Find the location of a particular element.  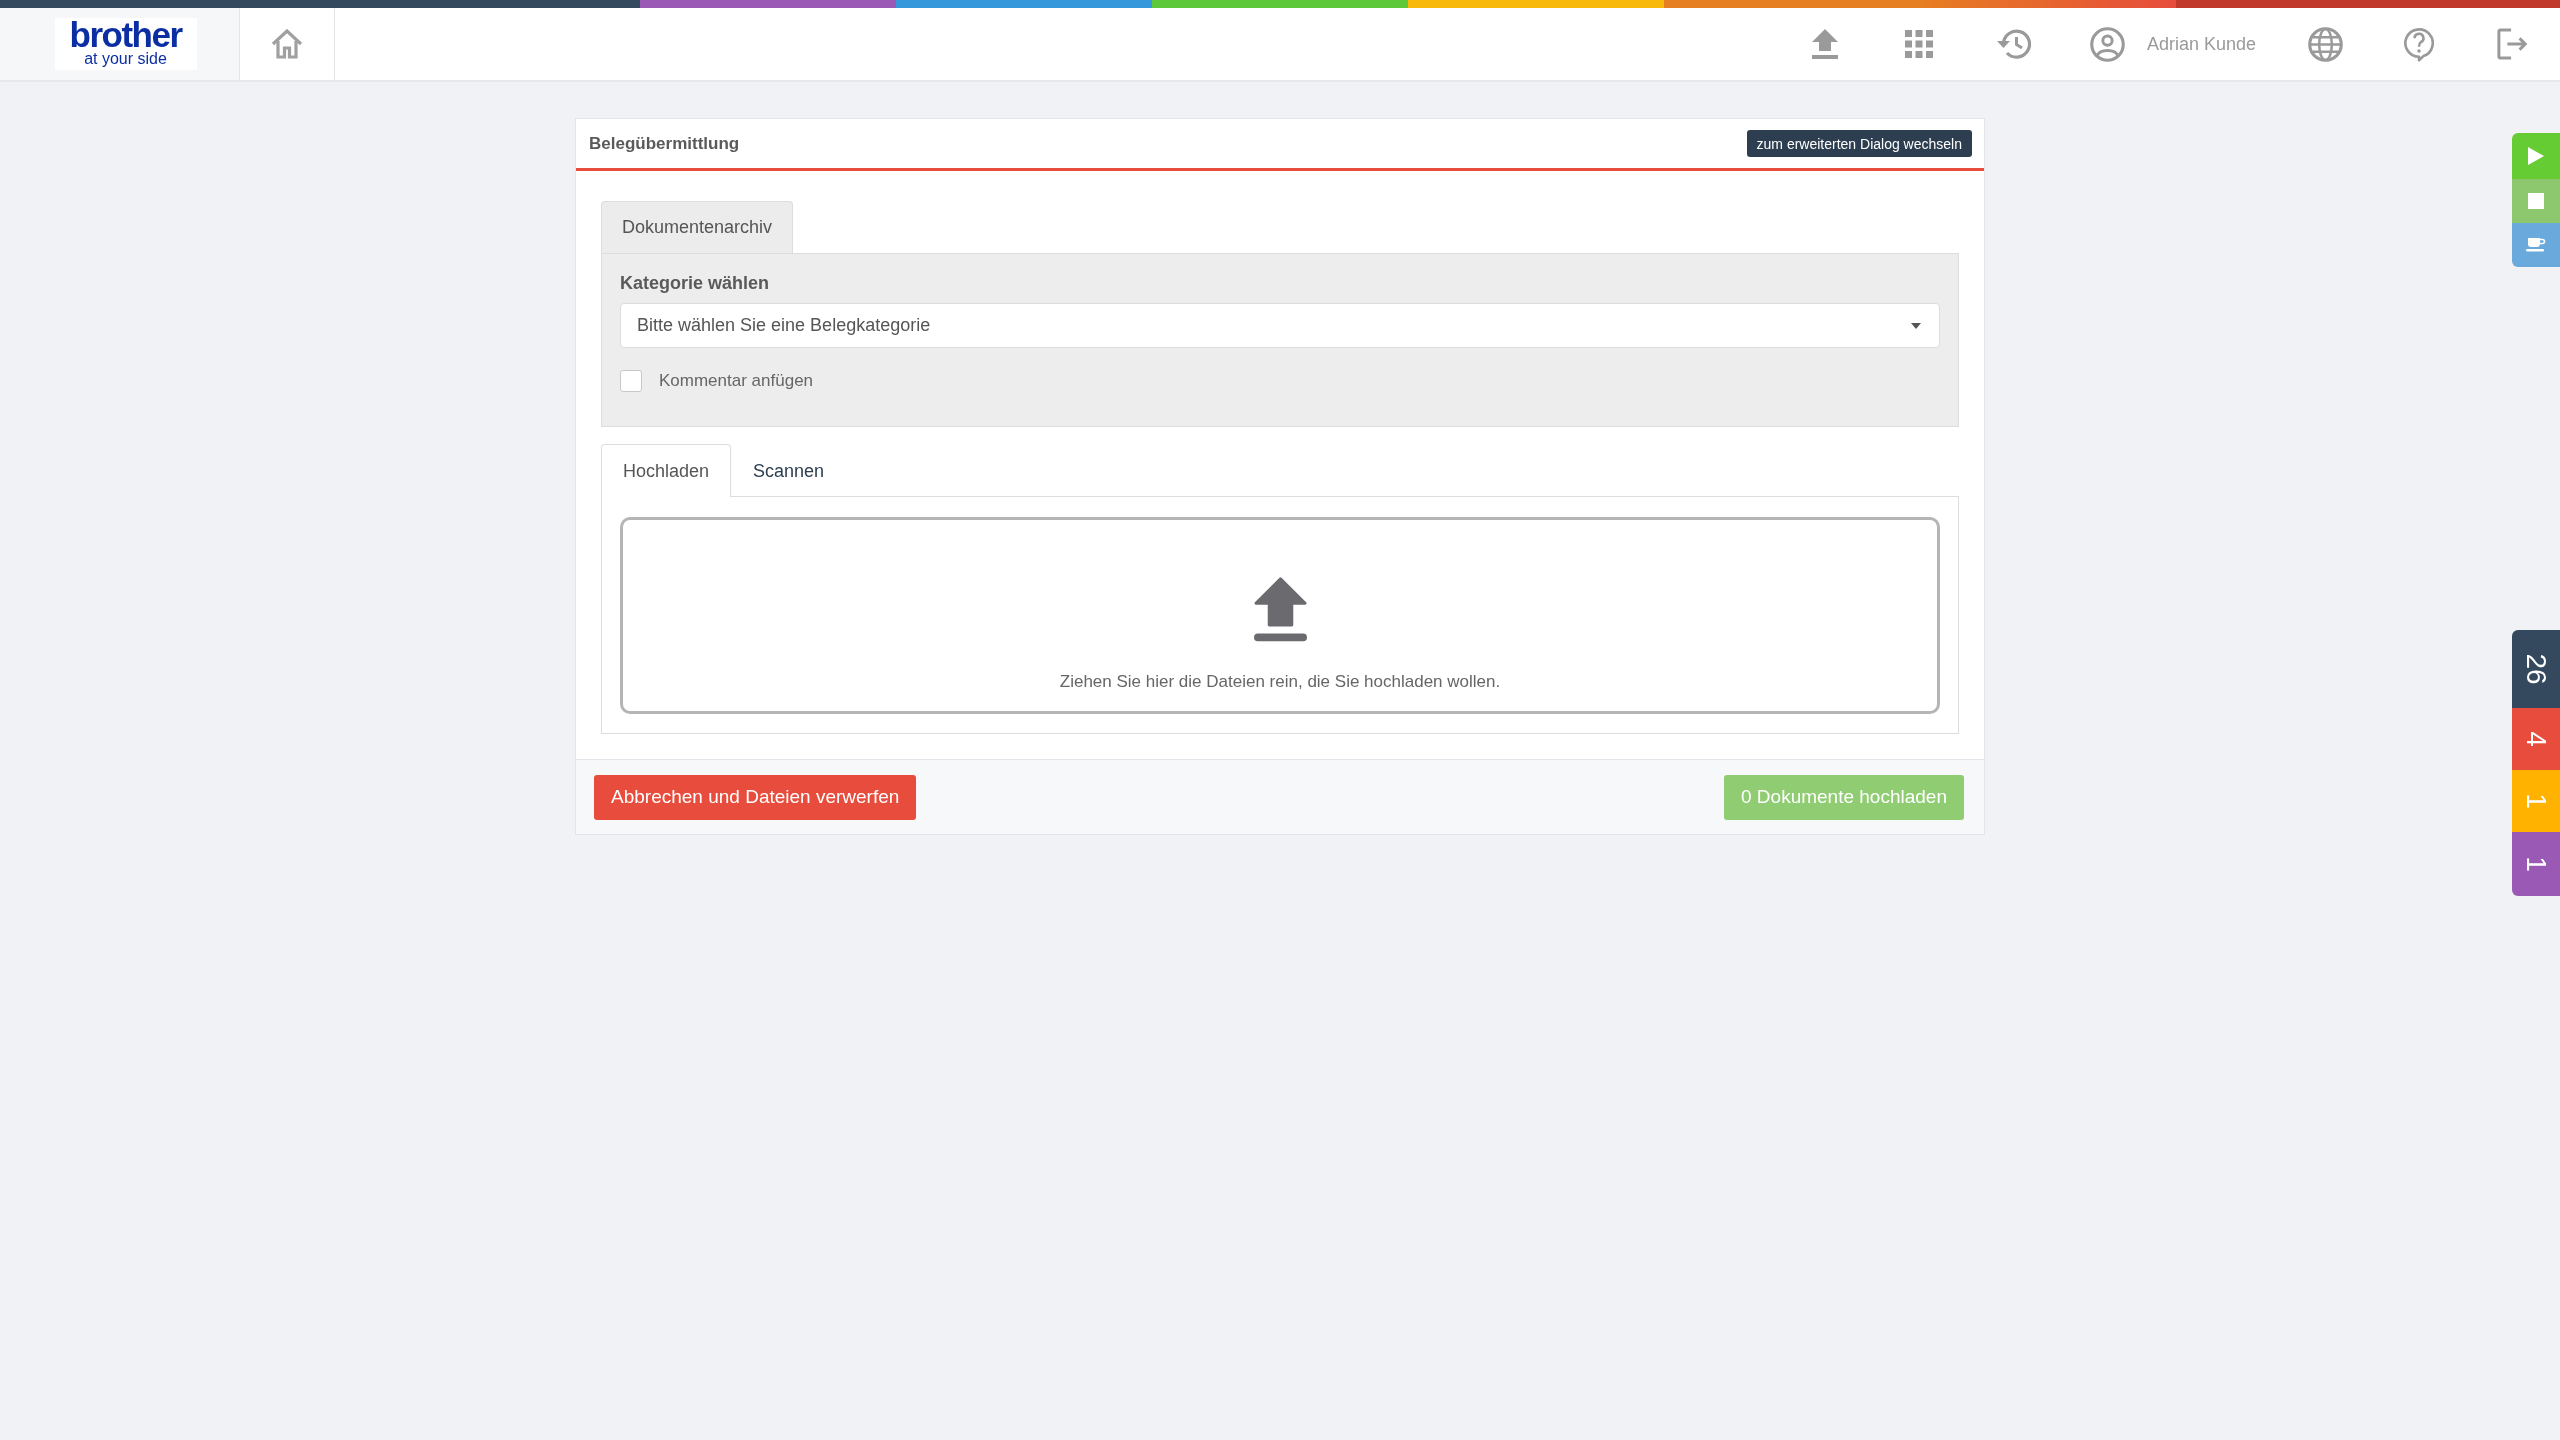

counter-tab: 4 is located at coordinates (2536, 739).